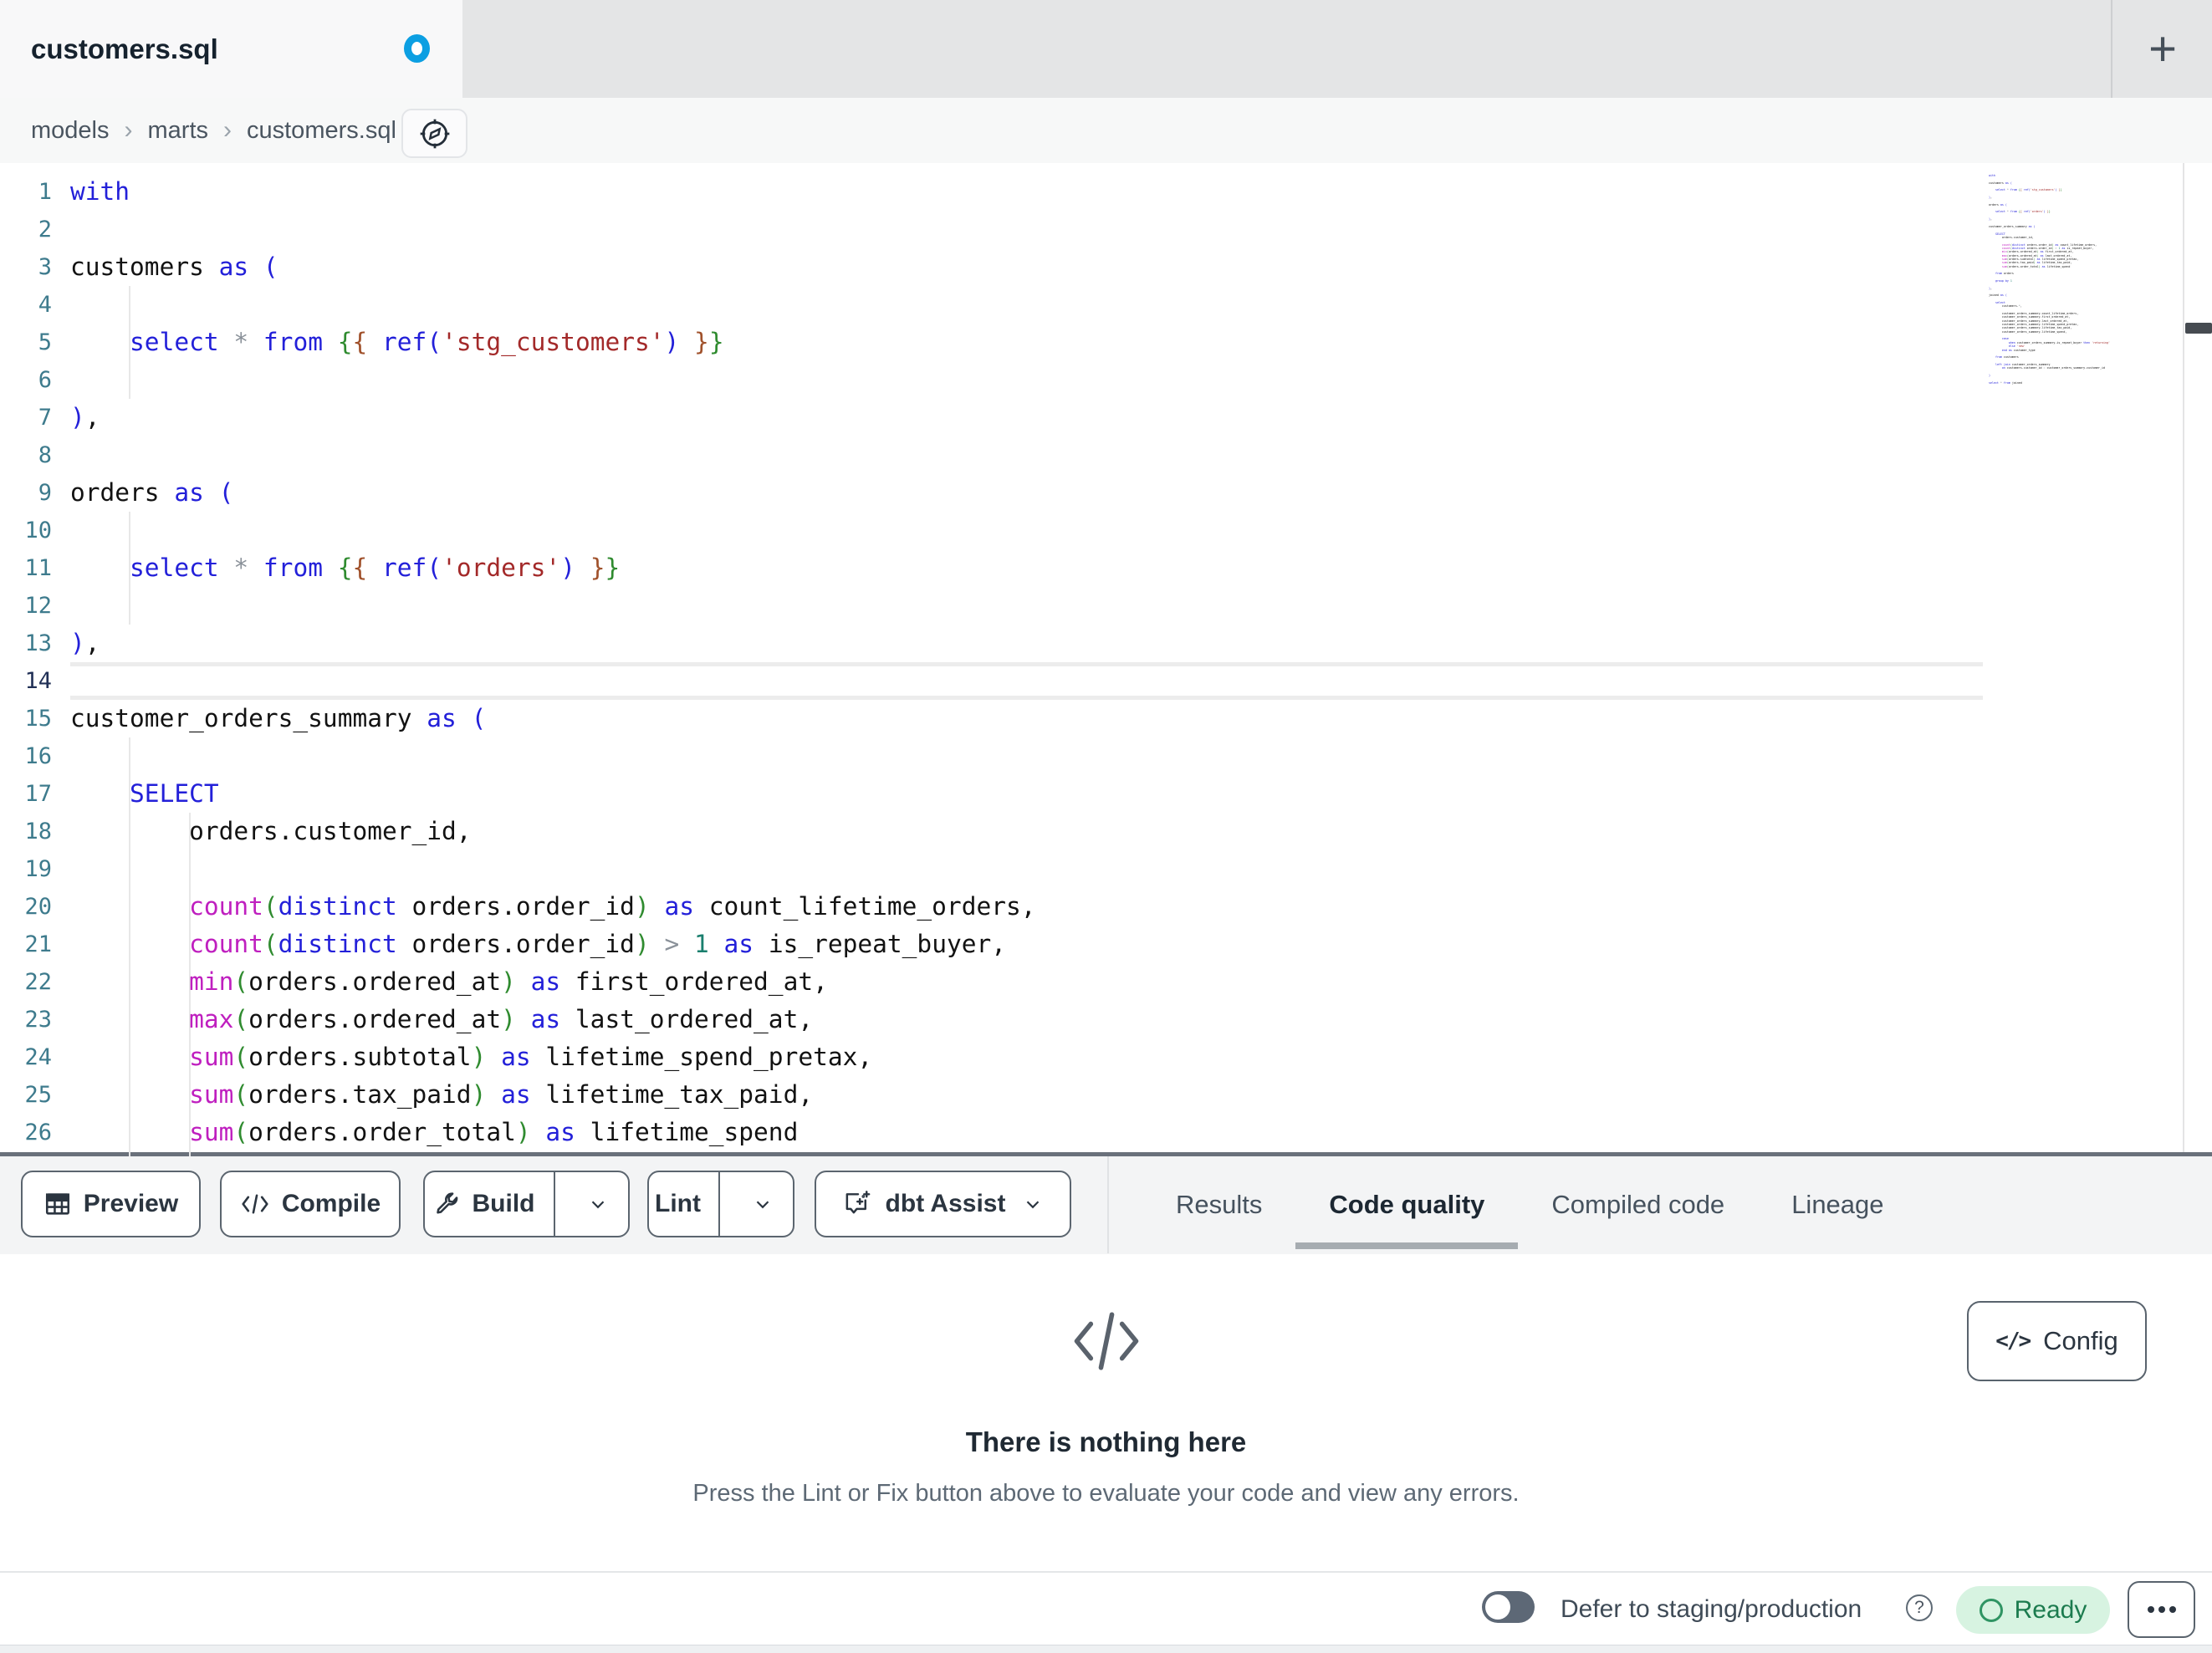 The height and width of the screenshot is (1653, 2212). What do you see at coordinates (2184, 659) in the screenshot?
I see `editor-right-divider` at bounding box center [2184, 659].